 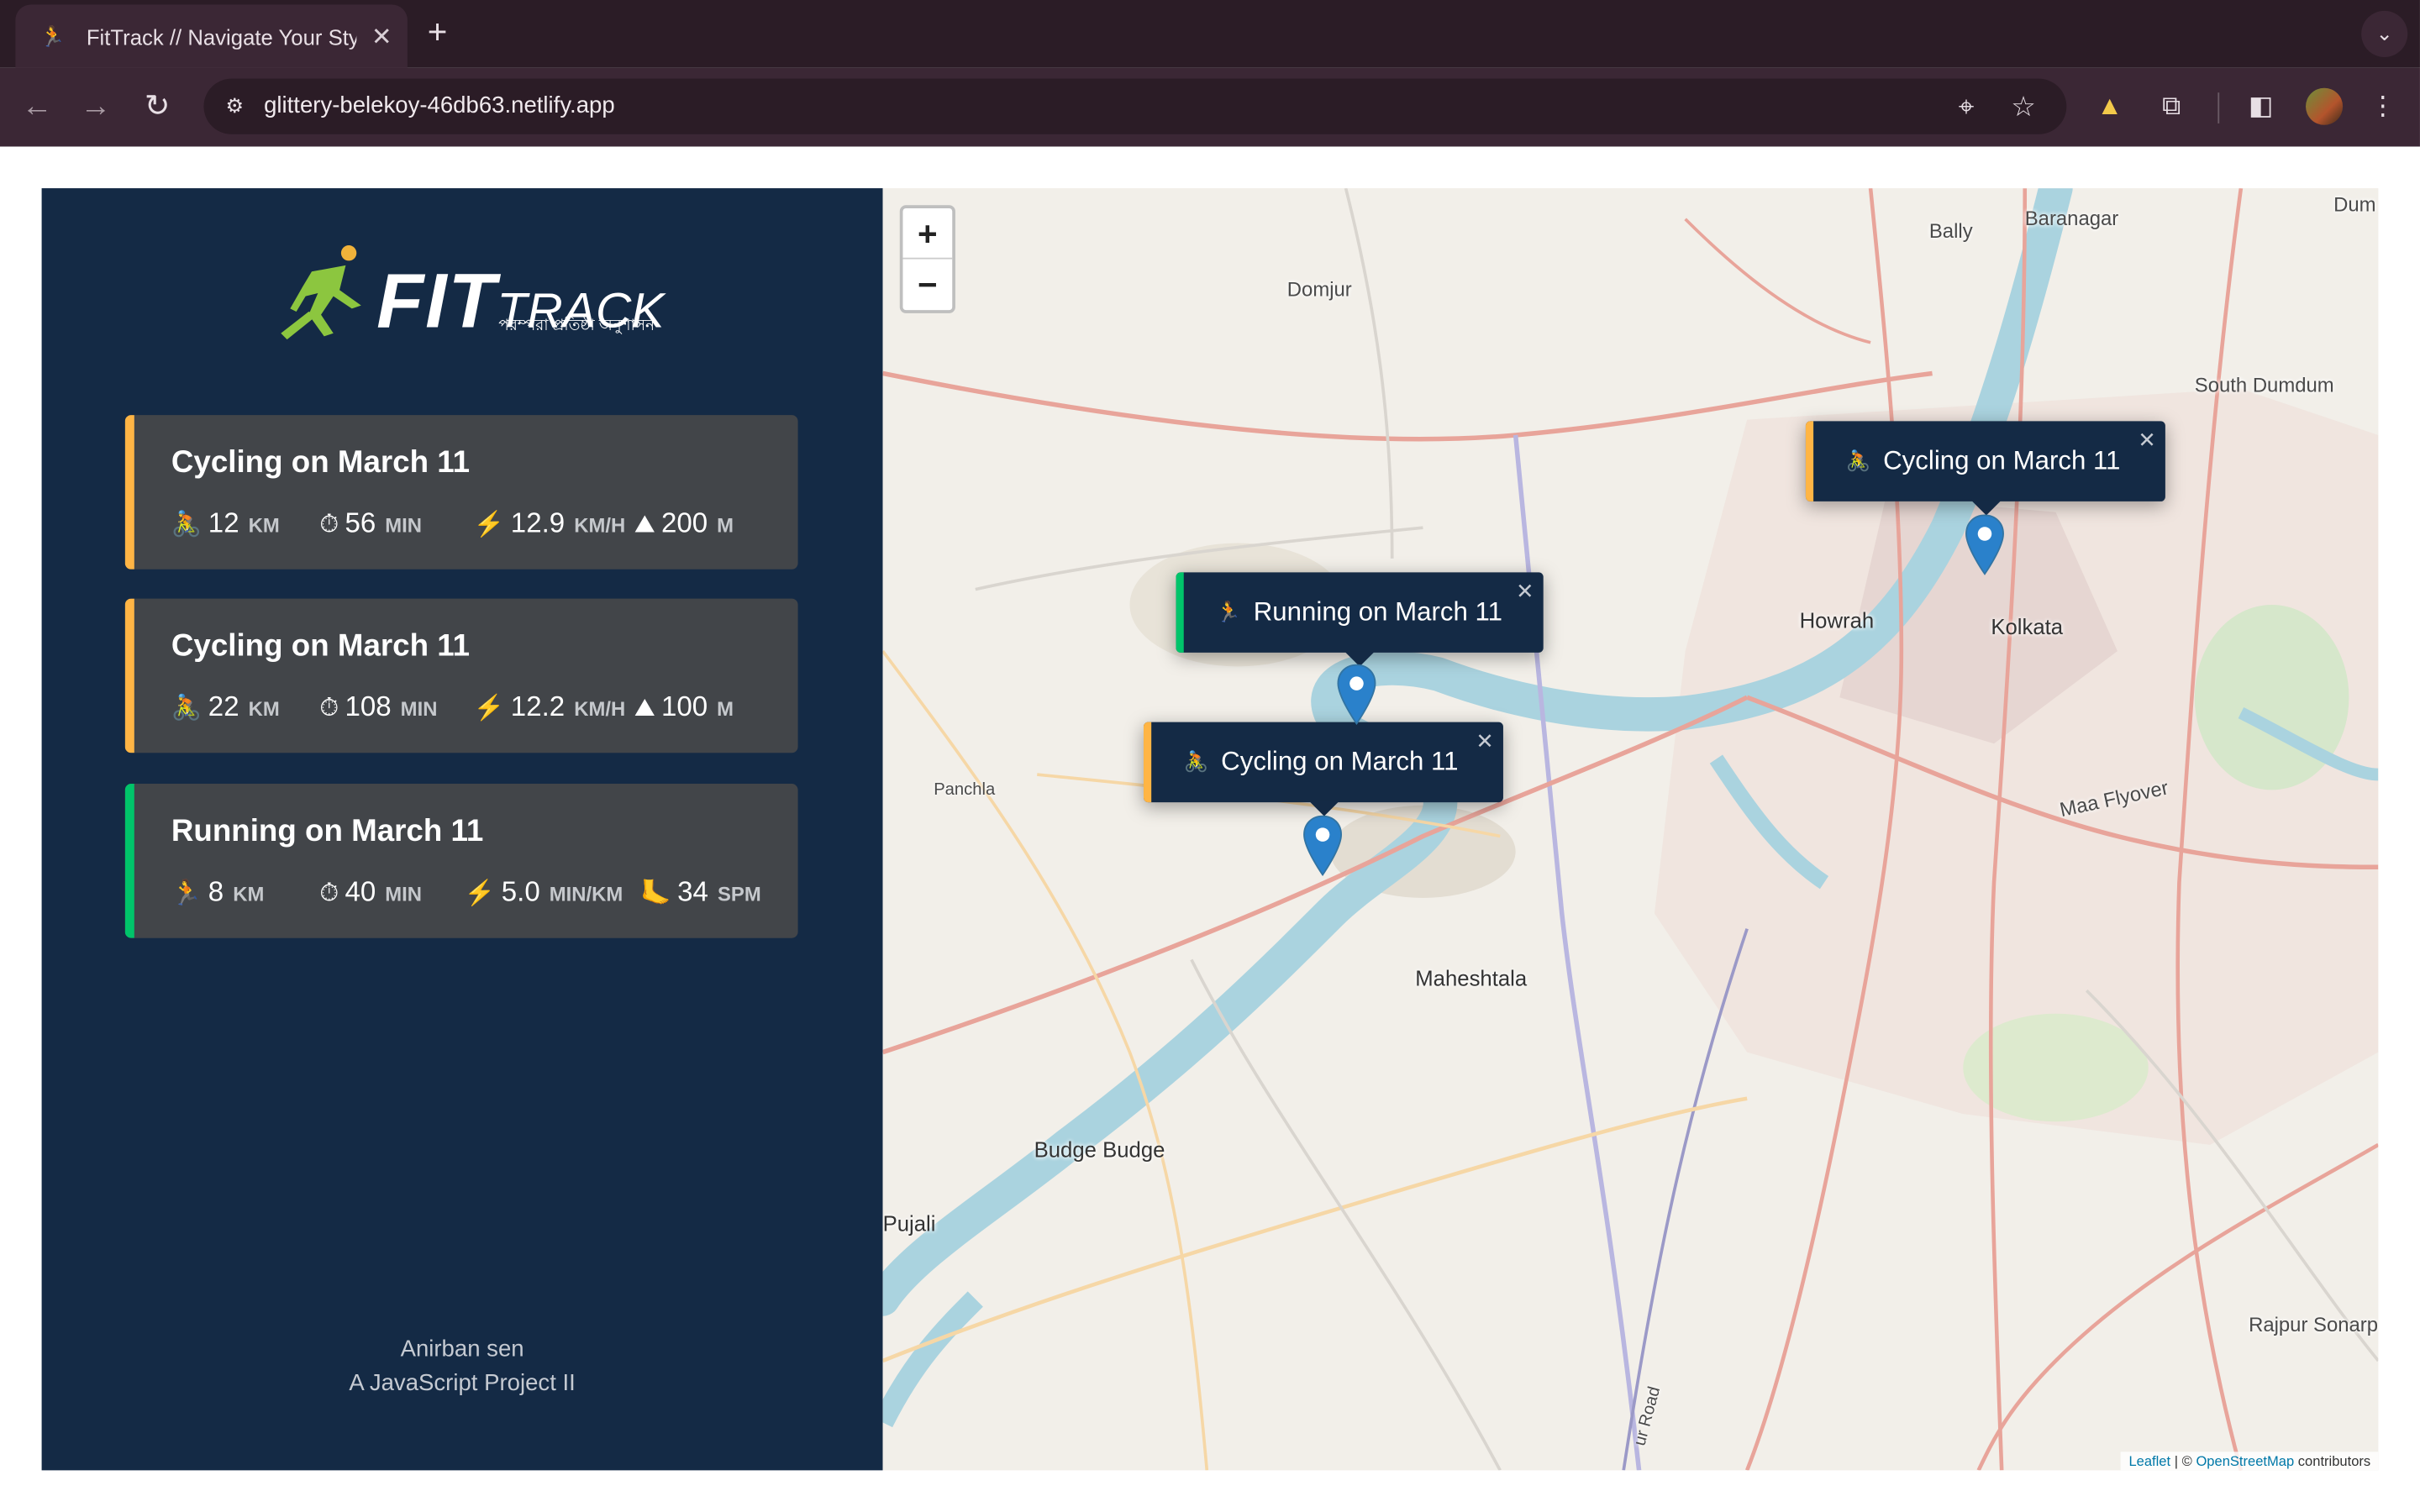 I want to click on pace-stat: ⚡️ 5.0 MIN/KM, so click(x=543, y=891).